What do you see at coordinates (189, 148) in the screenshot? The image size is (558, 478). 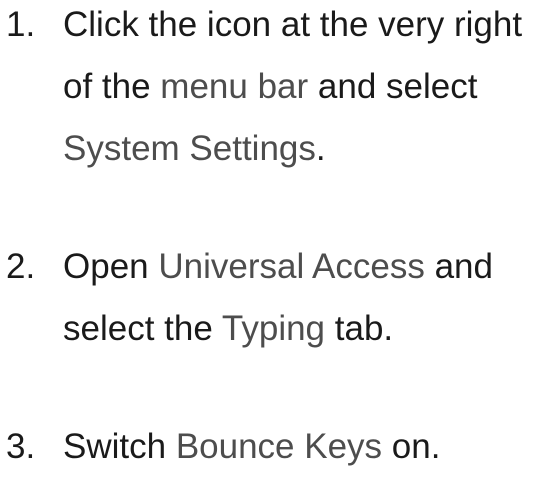 I see `gui-term-system-settings: System Settings` at bounding box center [189, 148].